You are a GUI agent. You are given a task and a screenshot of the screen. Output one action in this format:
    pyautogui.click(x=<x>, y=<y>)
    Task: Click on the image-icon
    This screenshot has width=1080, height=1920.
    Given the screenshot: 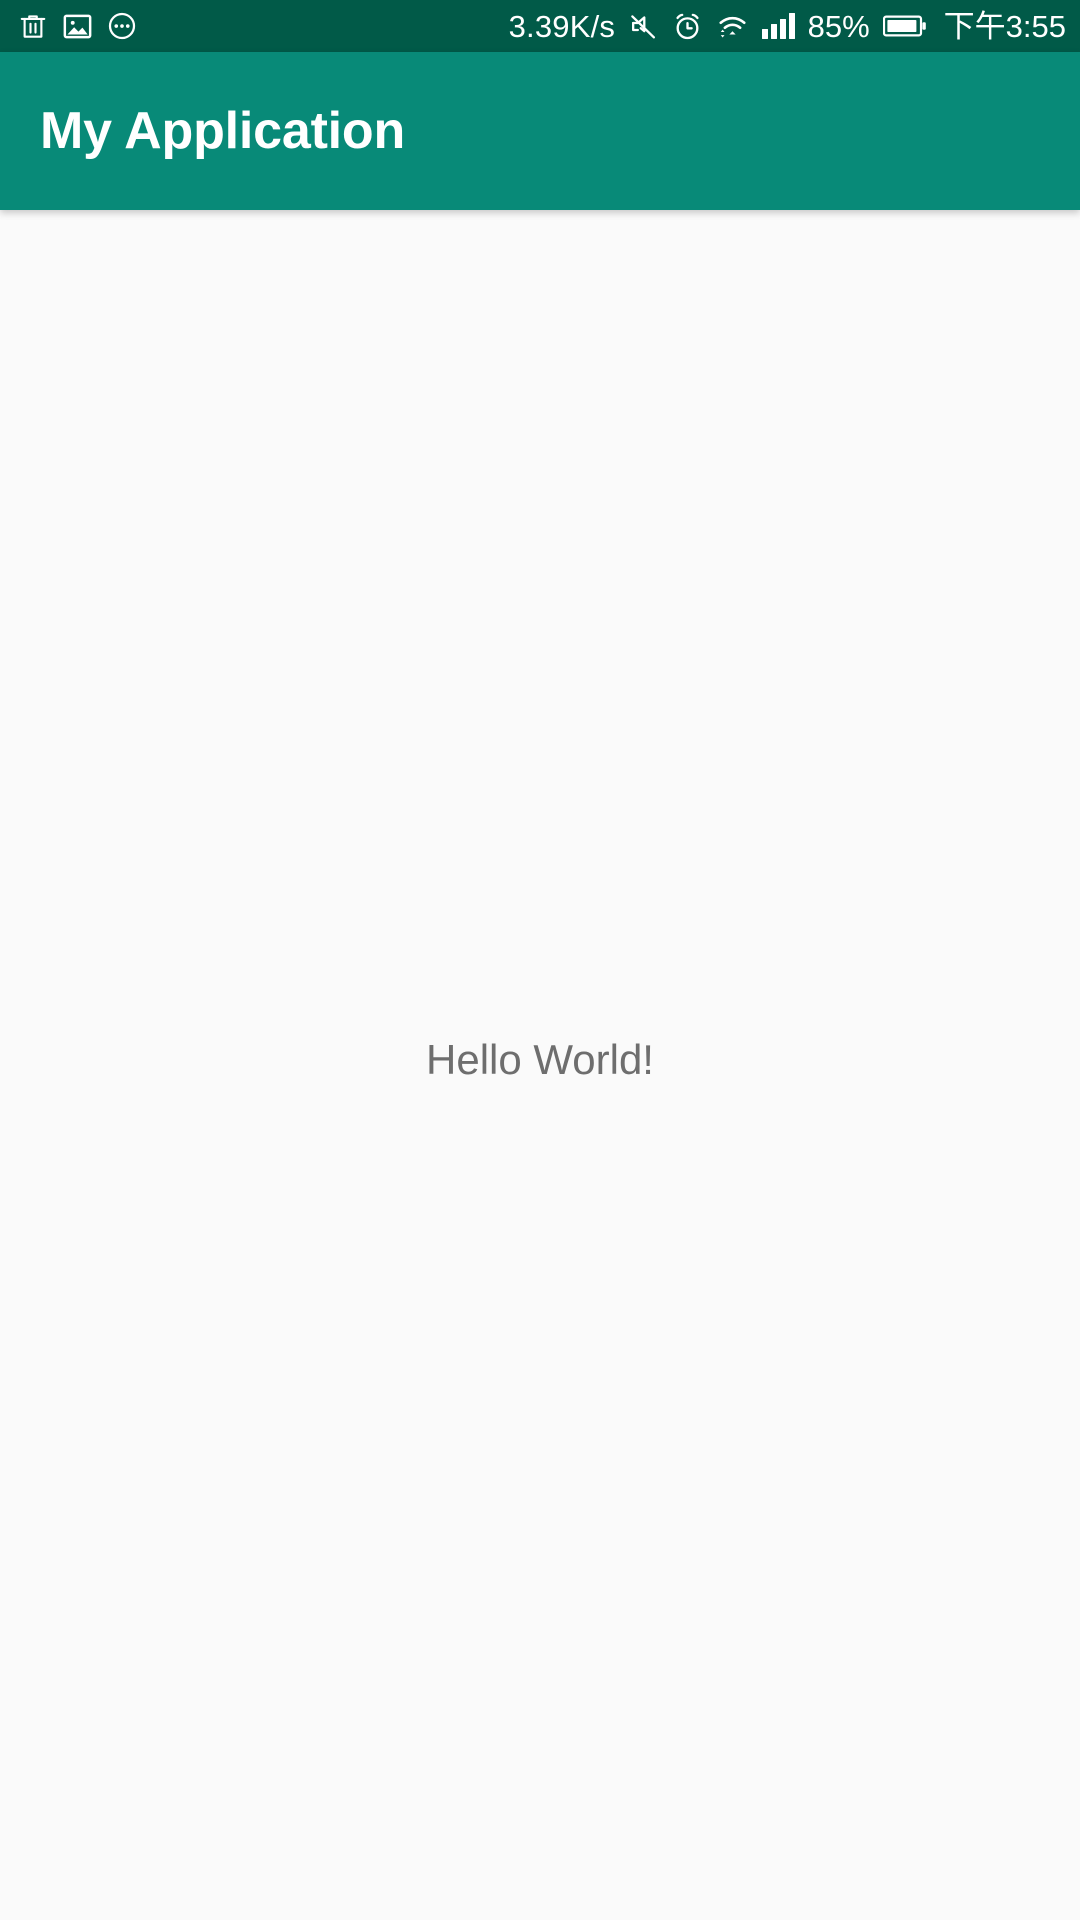 What is the action you would take?
    pyautogui.click(x=77, y=26)
    